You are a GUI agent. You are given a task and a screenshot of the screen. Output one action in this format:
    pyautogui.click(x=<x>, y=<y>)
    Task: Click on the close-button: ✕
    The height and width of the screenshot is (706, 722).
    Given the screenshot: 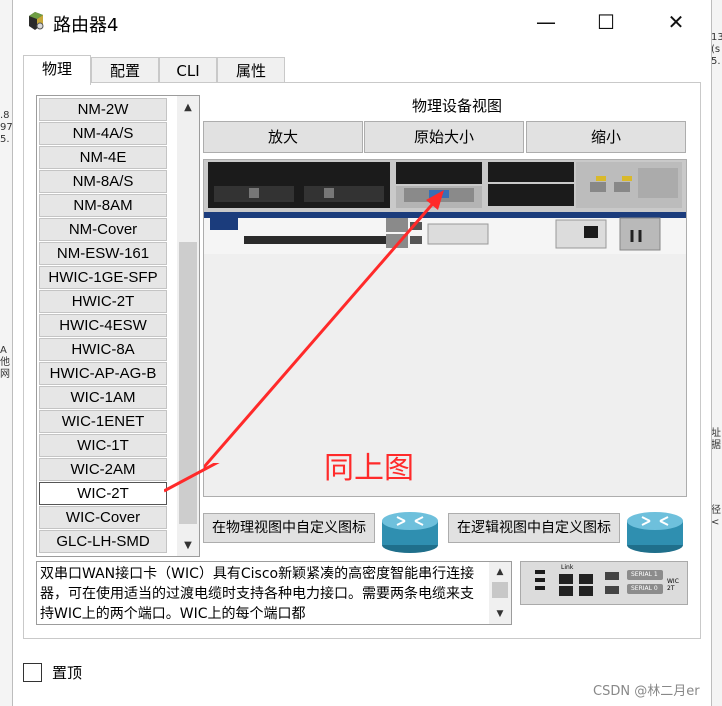 What is the action you would take?
    pyautogui.click(x=676, y=22)
    